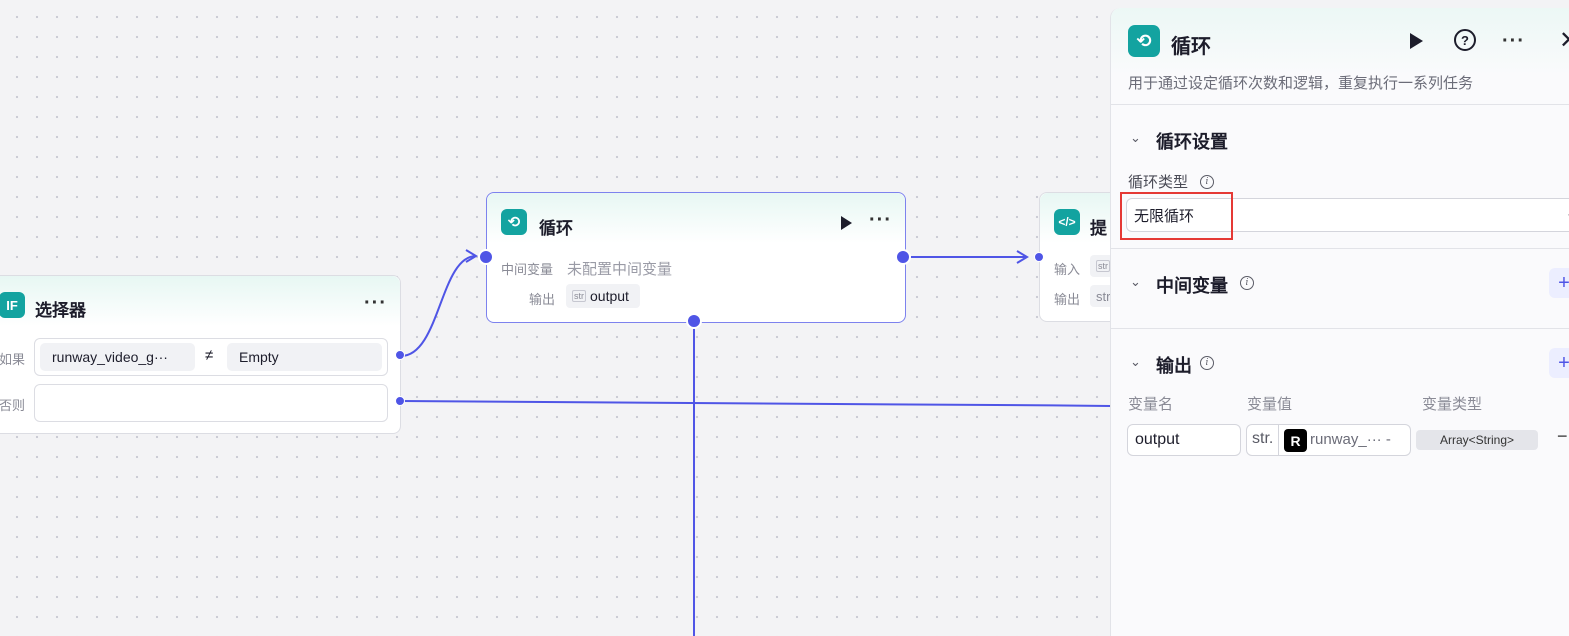  I want to click on selector-title: 选择器, so click(60, 310).